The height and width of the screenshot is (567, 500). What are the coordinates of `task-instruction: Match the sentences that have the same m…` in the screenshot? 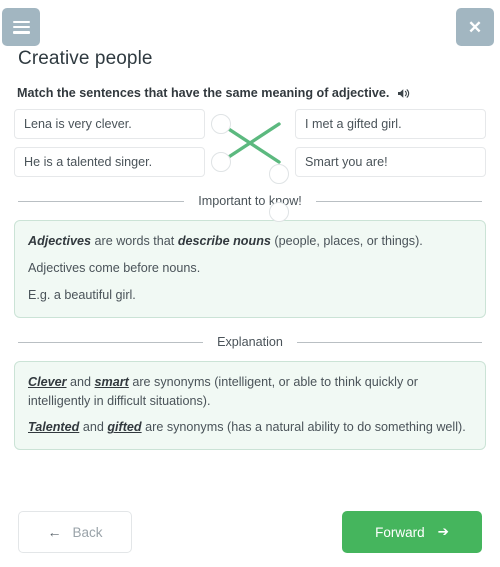 It's located at (250, 93).